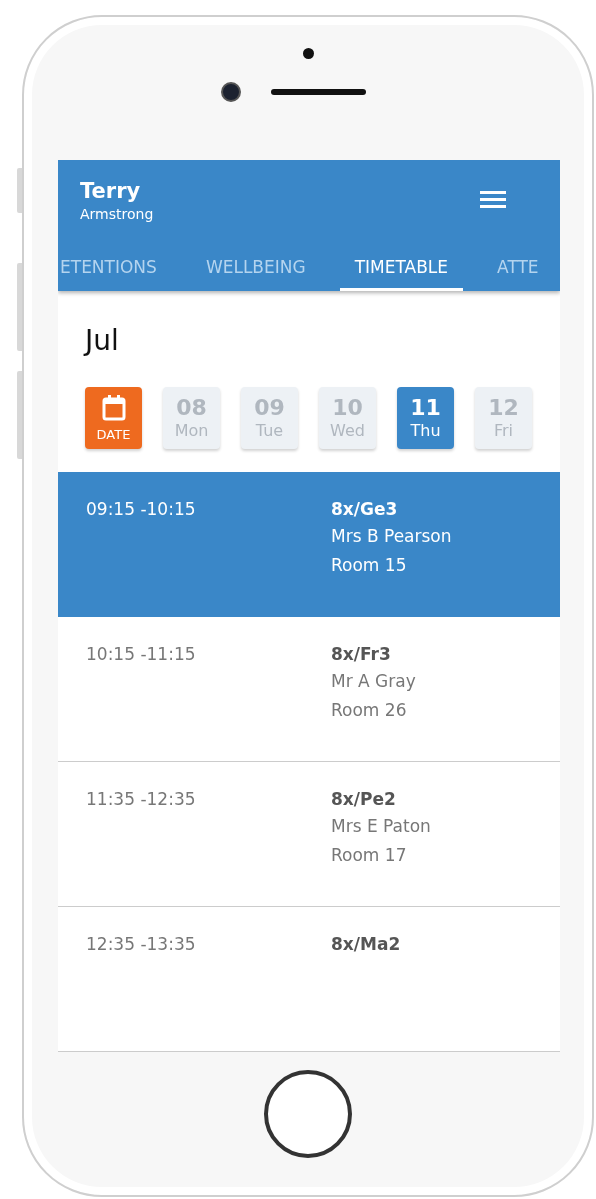 This screenshot has height=1199, width=596. I want to click on day-number: 12, so click(503, 408).